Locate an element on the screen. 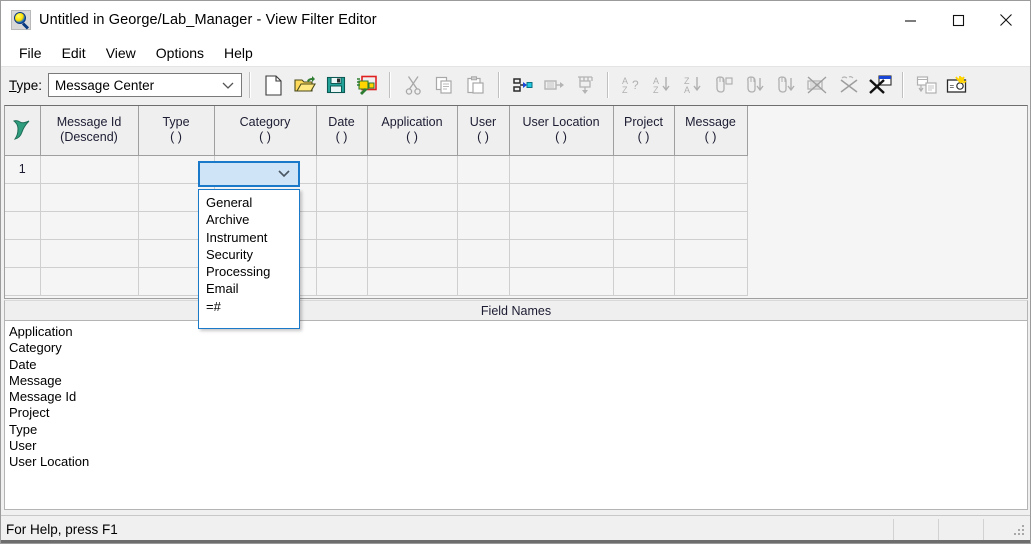  list-item: Application is located at coordinates (518, 332).